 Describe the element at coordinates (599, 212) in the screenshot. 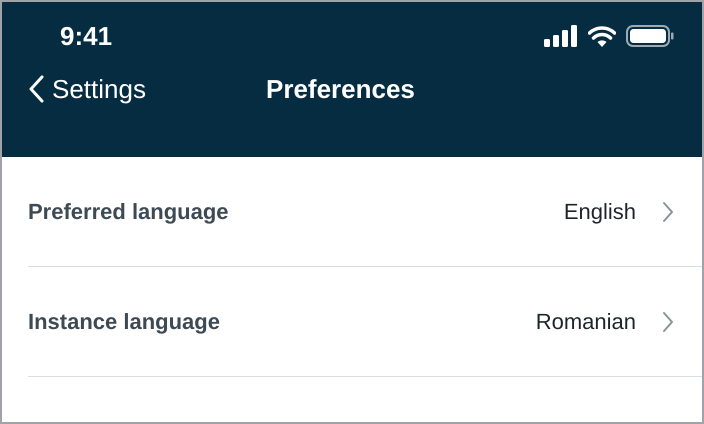

I see `row-value: English` at that location.